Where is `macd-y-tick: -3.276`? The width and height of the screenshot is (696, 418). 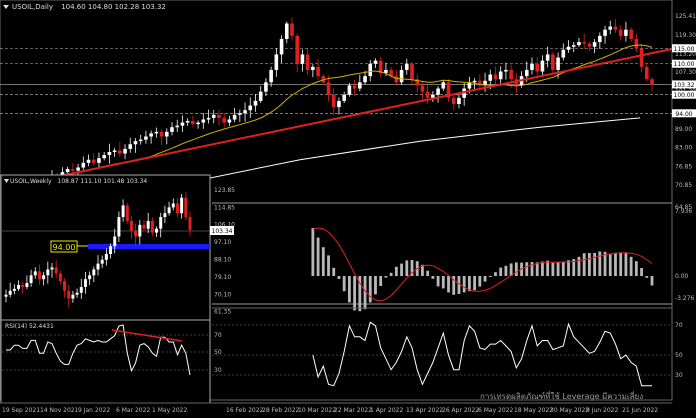 macd-y-tick: -3.276 is located at coordinates (685, 298).